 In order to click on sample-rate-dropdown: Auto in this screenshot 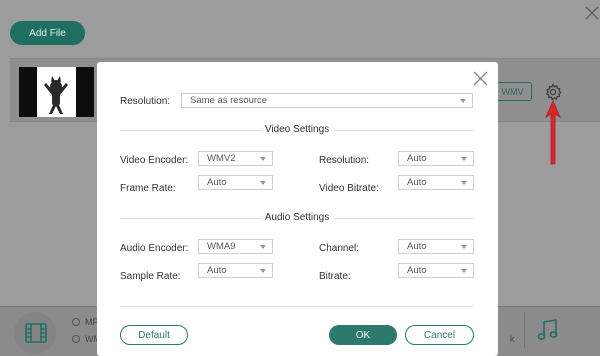, I will do `click(235, 270)`.